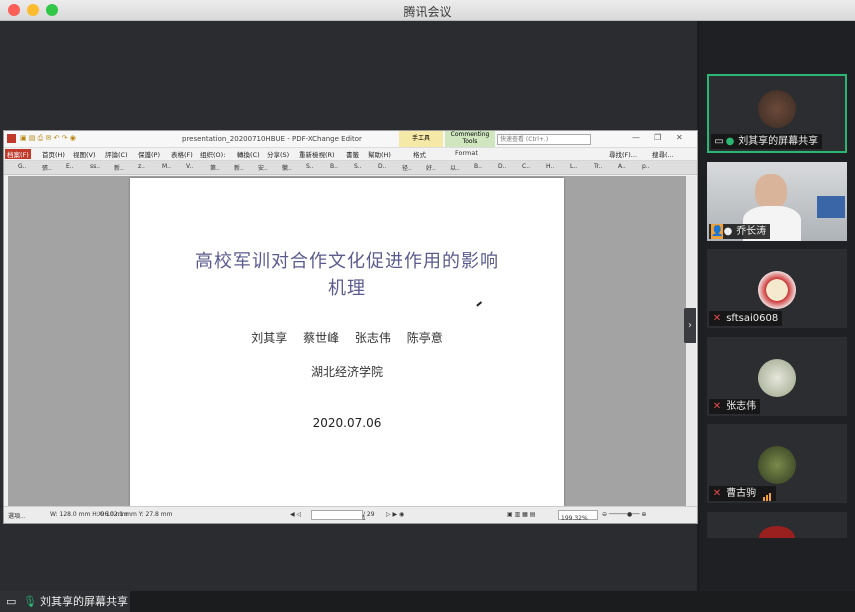 Image resolution: width=855 pixels, height=612 pixels. I want to click on page-nav-icons: ◀ ◁, so click(295, 514).